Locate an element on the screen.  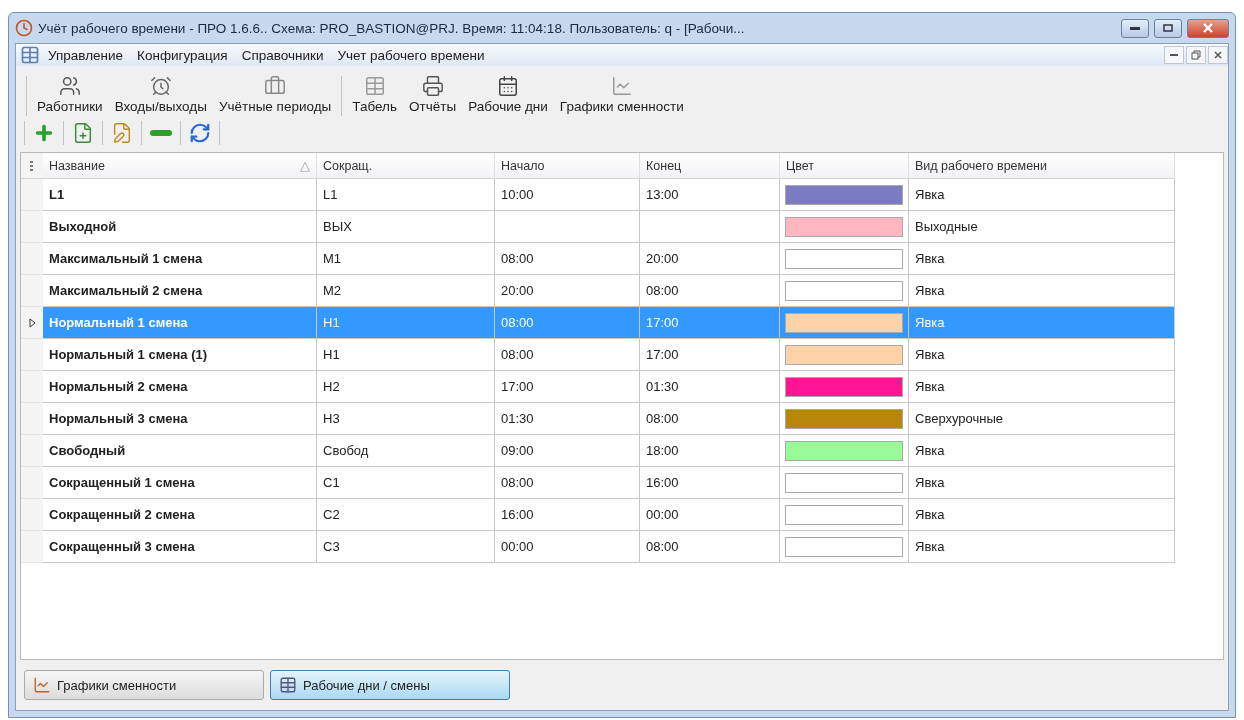
column-title: Цвет is located at coordinates (800, 165).